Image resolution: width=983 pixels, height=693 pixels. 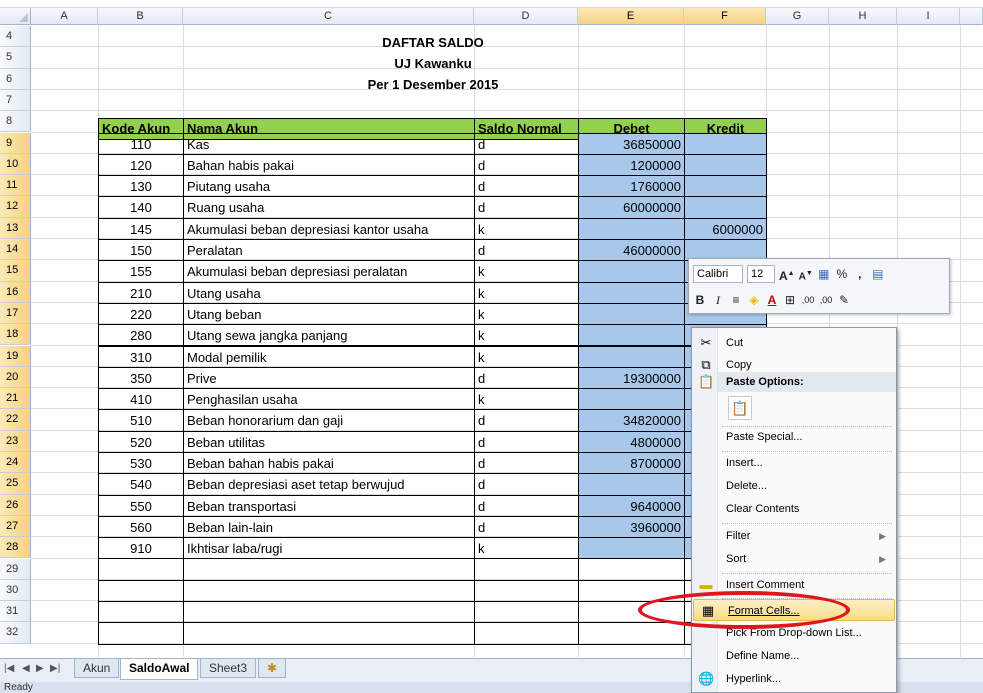 What do you see at coordinates (15, 313) in the screenshot?
I see `row-header: 17` at bounding box center [15, 313].